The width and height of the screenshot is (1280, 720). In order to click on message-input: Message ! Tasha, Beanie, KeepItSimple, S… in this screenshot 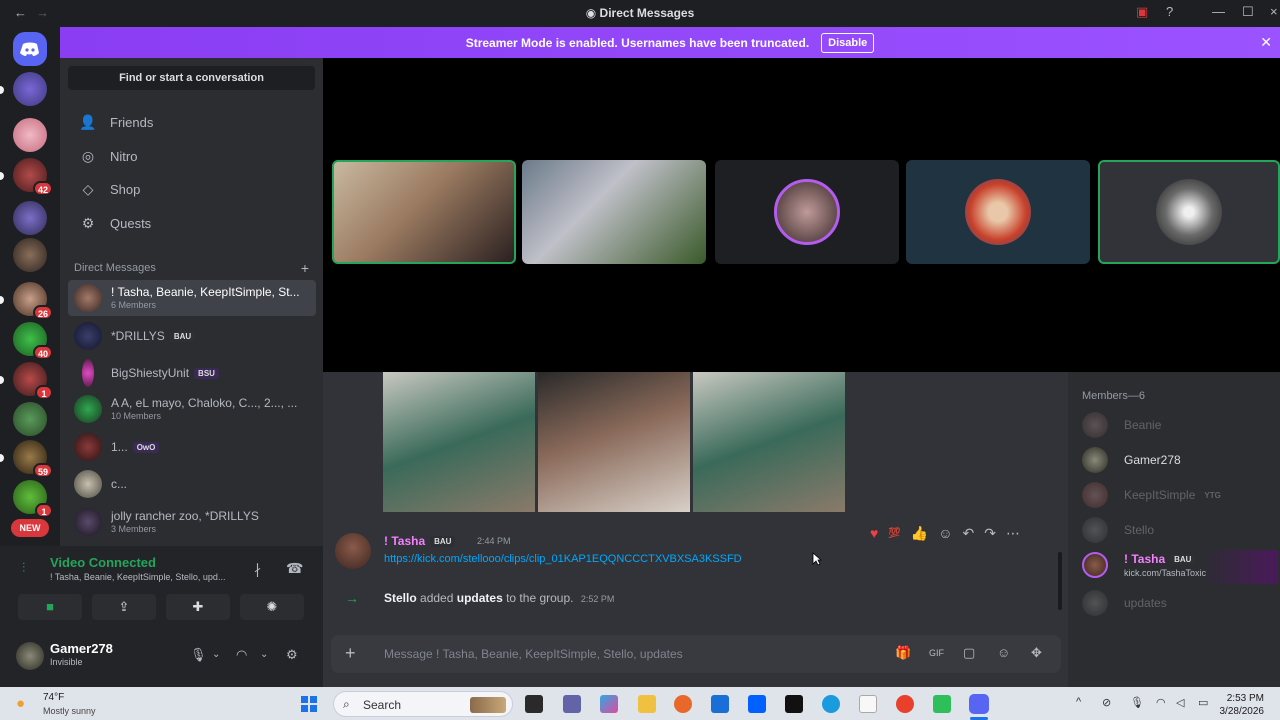, I will do `click(533, 654)`.